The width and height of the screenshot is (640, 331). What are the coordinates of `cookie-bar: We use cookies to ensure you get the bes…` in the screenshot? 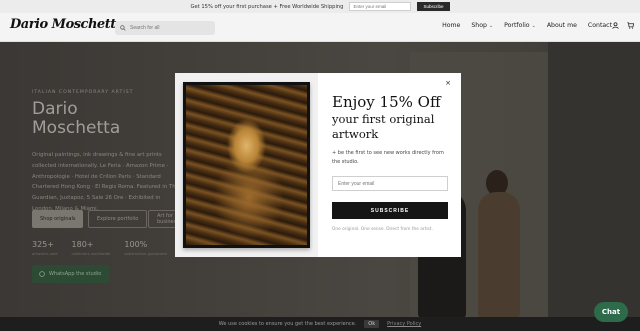 It's located at (320, 324).